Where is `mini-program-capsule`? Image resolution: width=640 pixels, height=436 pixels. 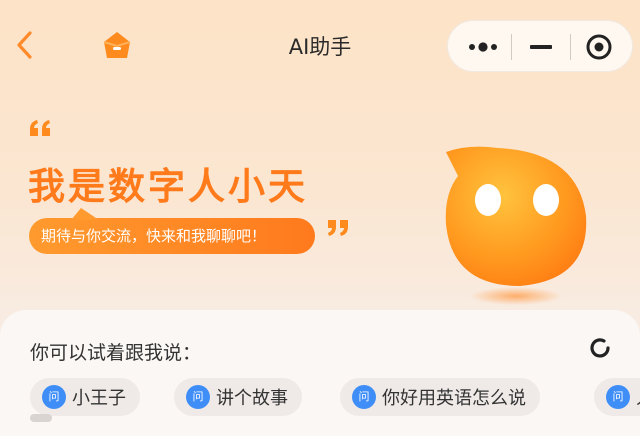
mini-program-capsule is located at coordinates (540, 46).